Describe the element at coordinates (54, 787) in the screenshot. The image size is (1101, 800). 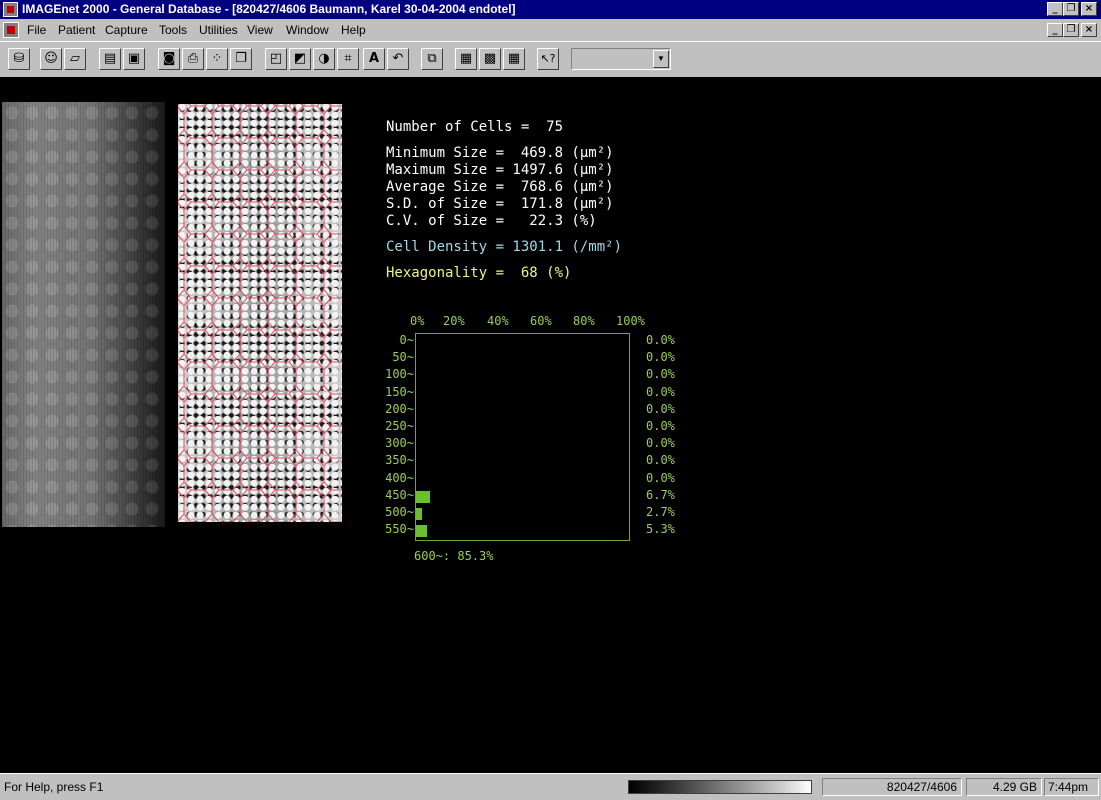
I see `status-help-text: For Help, press F1` at that location.